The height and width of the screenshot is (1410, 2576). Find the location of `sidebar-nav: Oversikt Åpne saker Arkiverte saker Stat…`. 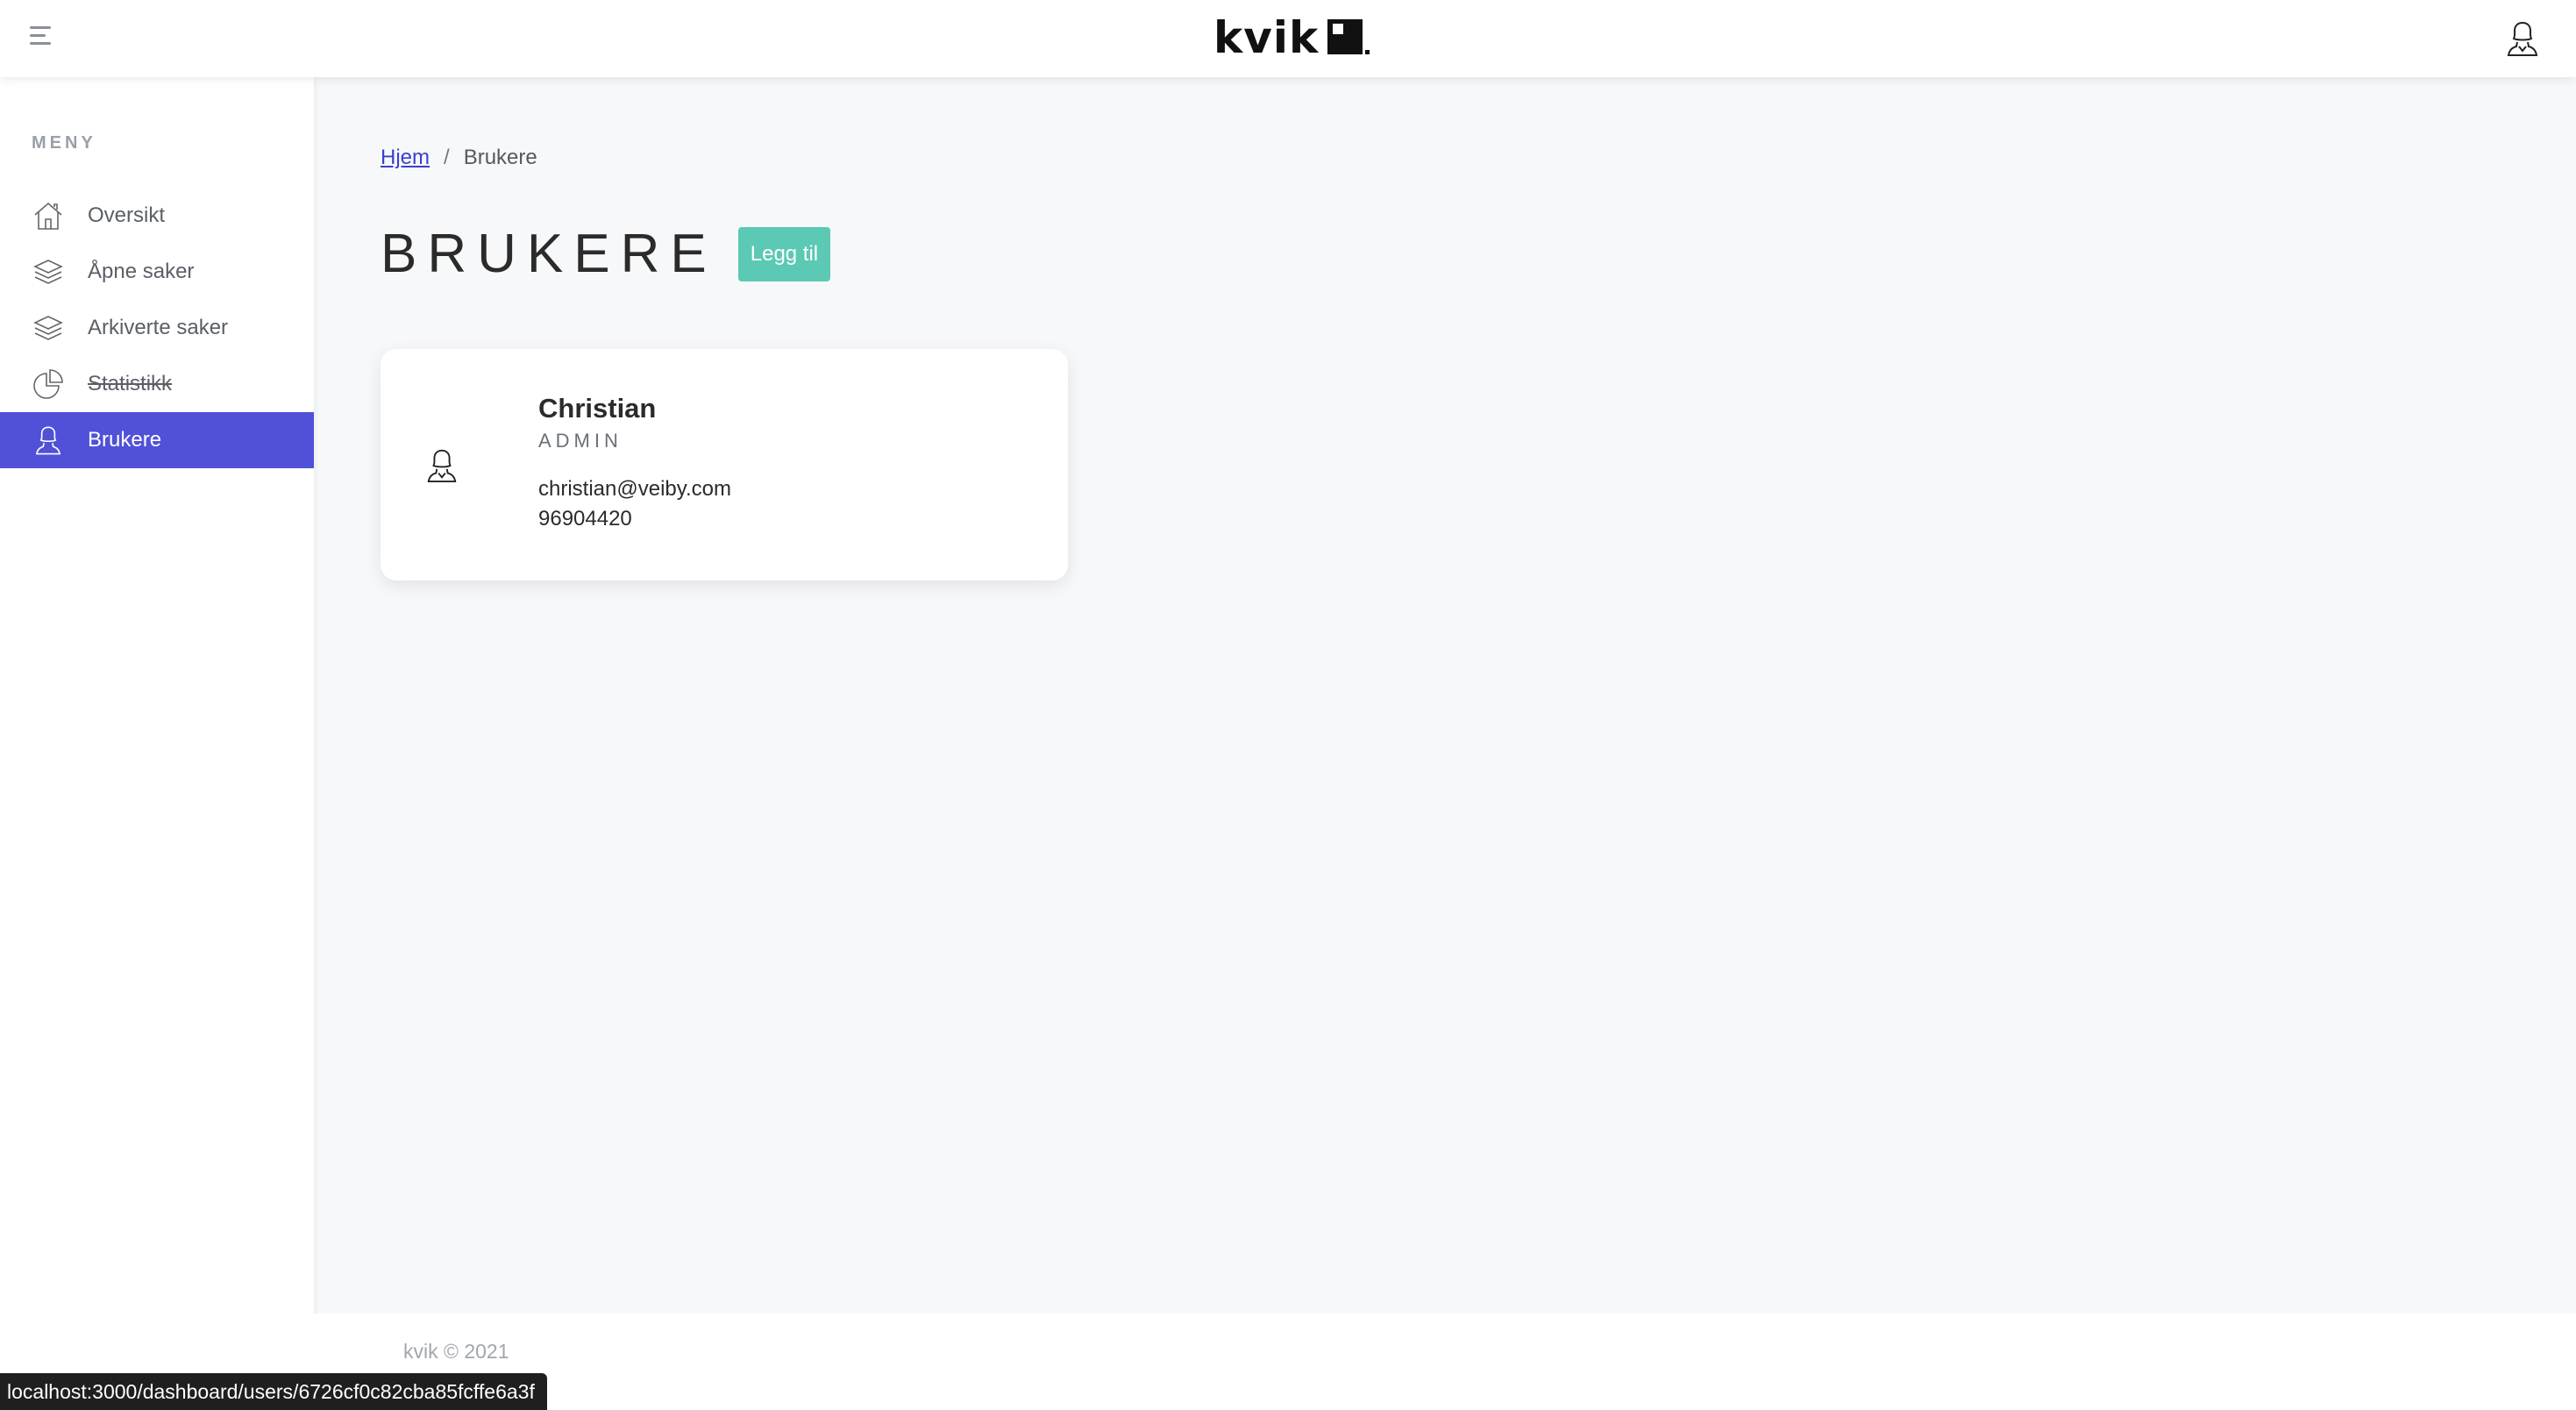

sidebar-nav: Oversikt Åpne saker Arkiverte saker Stat… is located at coordinates (157, 328).